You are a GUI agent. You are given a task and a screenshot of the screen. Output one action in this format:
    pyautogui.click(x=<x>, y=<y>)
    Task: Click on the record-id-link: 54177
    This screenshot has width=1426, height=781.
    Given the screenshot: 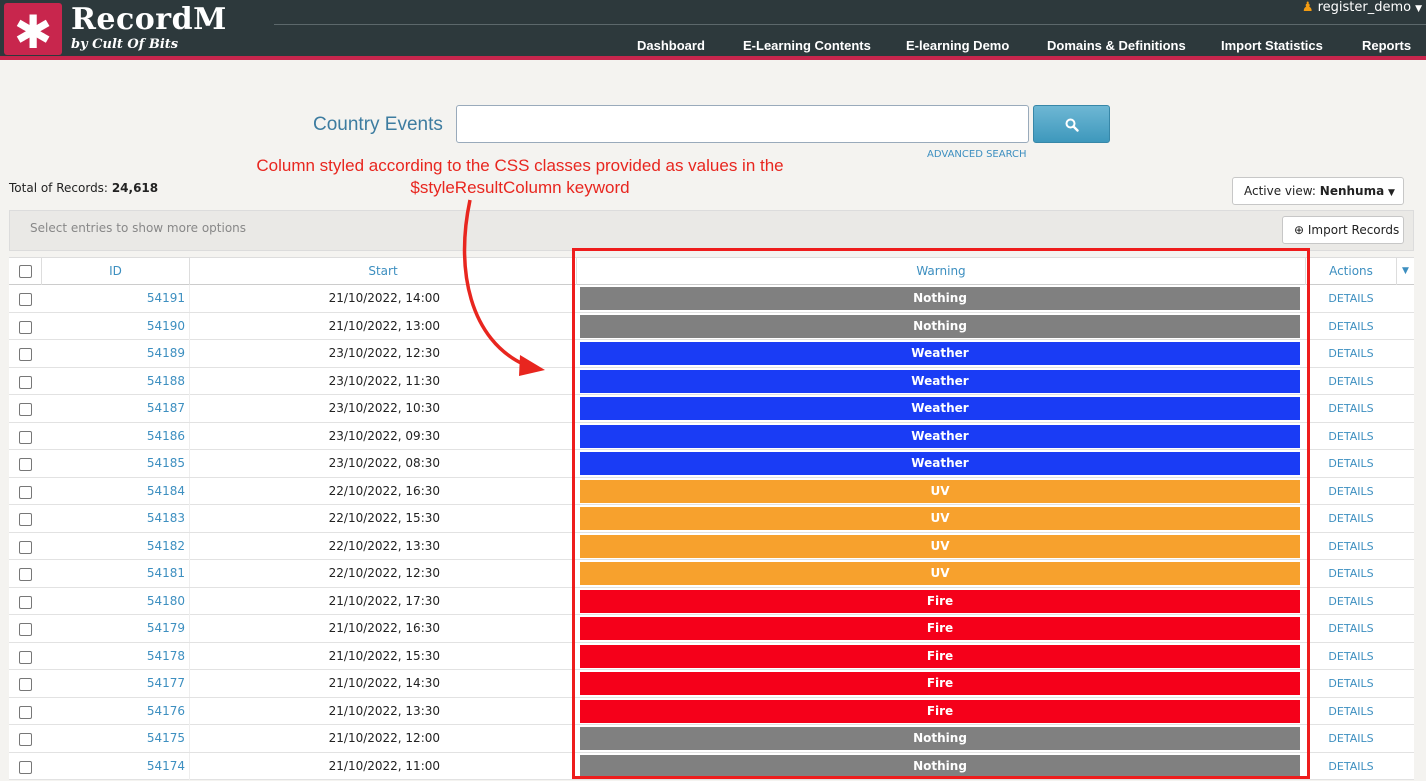 What is the action you would take?
    pyautogui.click(x=116, y=683)
    